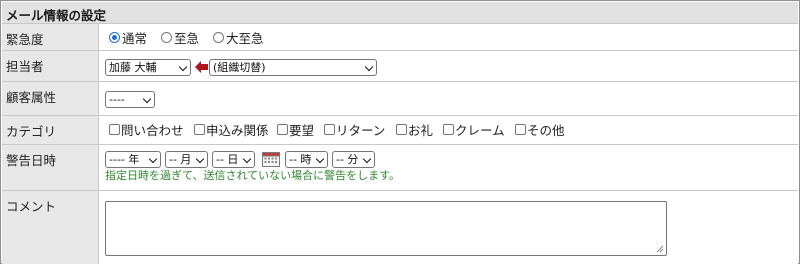 The image size is (800, 264). Describe the element at coordinates (25, 39) in the screenshot. I see `urgency-label: 緊急度` at that location.